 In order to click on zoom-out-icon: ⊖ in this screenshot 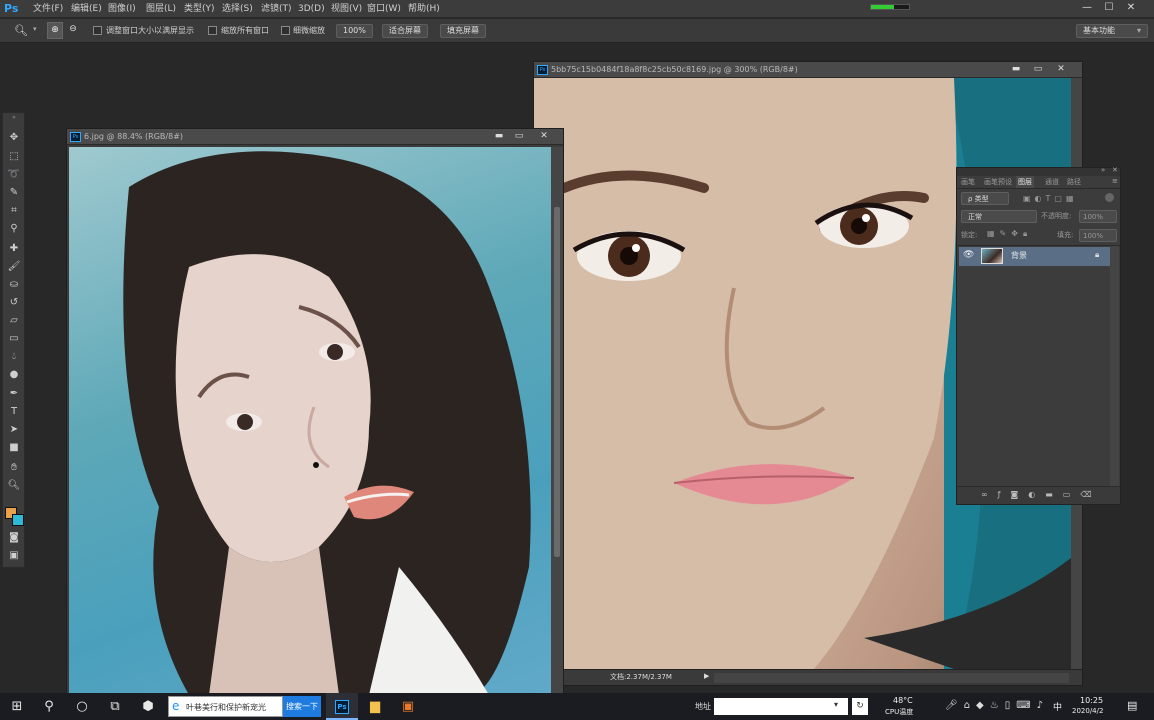, I will do `click(73, 30)`.